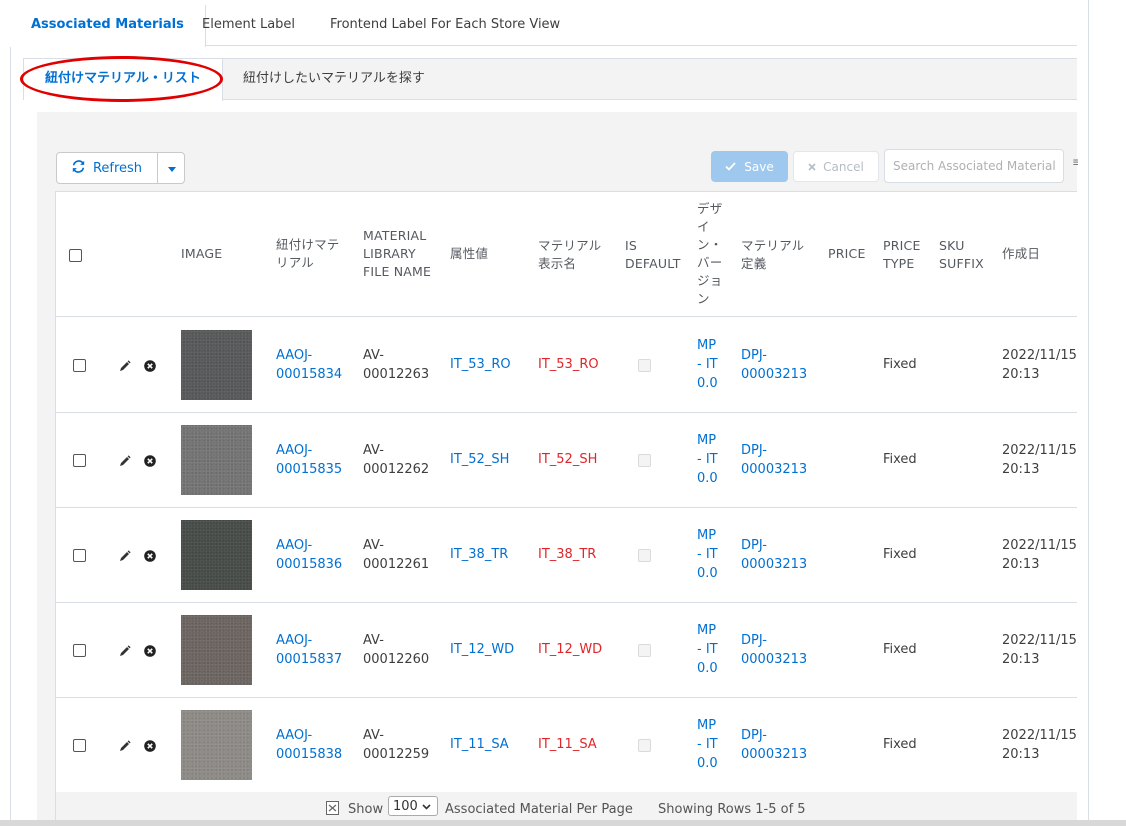  I want to click on subtab-find-materials: 紐付けしたいマテリアルを探す, so click(334, 79).